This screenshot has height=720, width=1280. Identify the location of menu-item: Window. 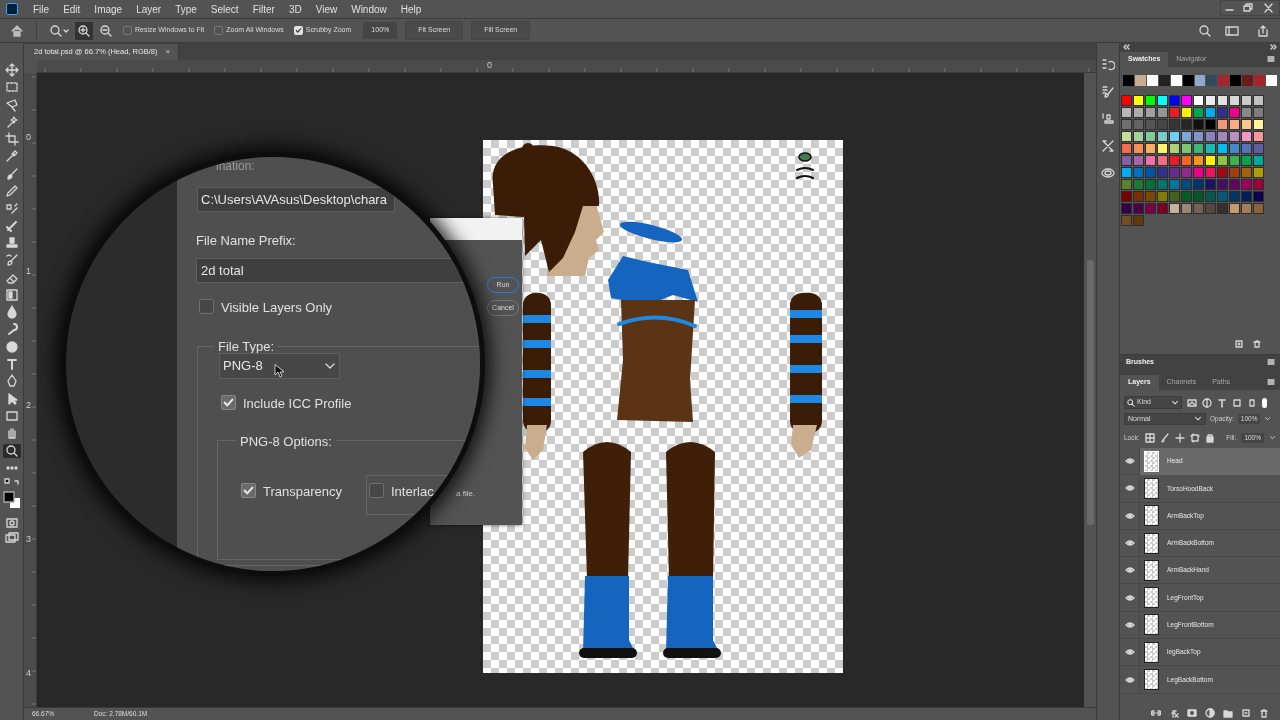
(369, 9).